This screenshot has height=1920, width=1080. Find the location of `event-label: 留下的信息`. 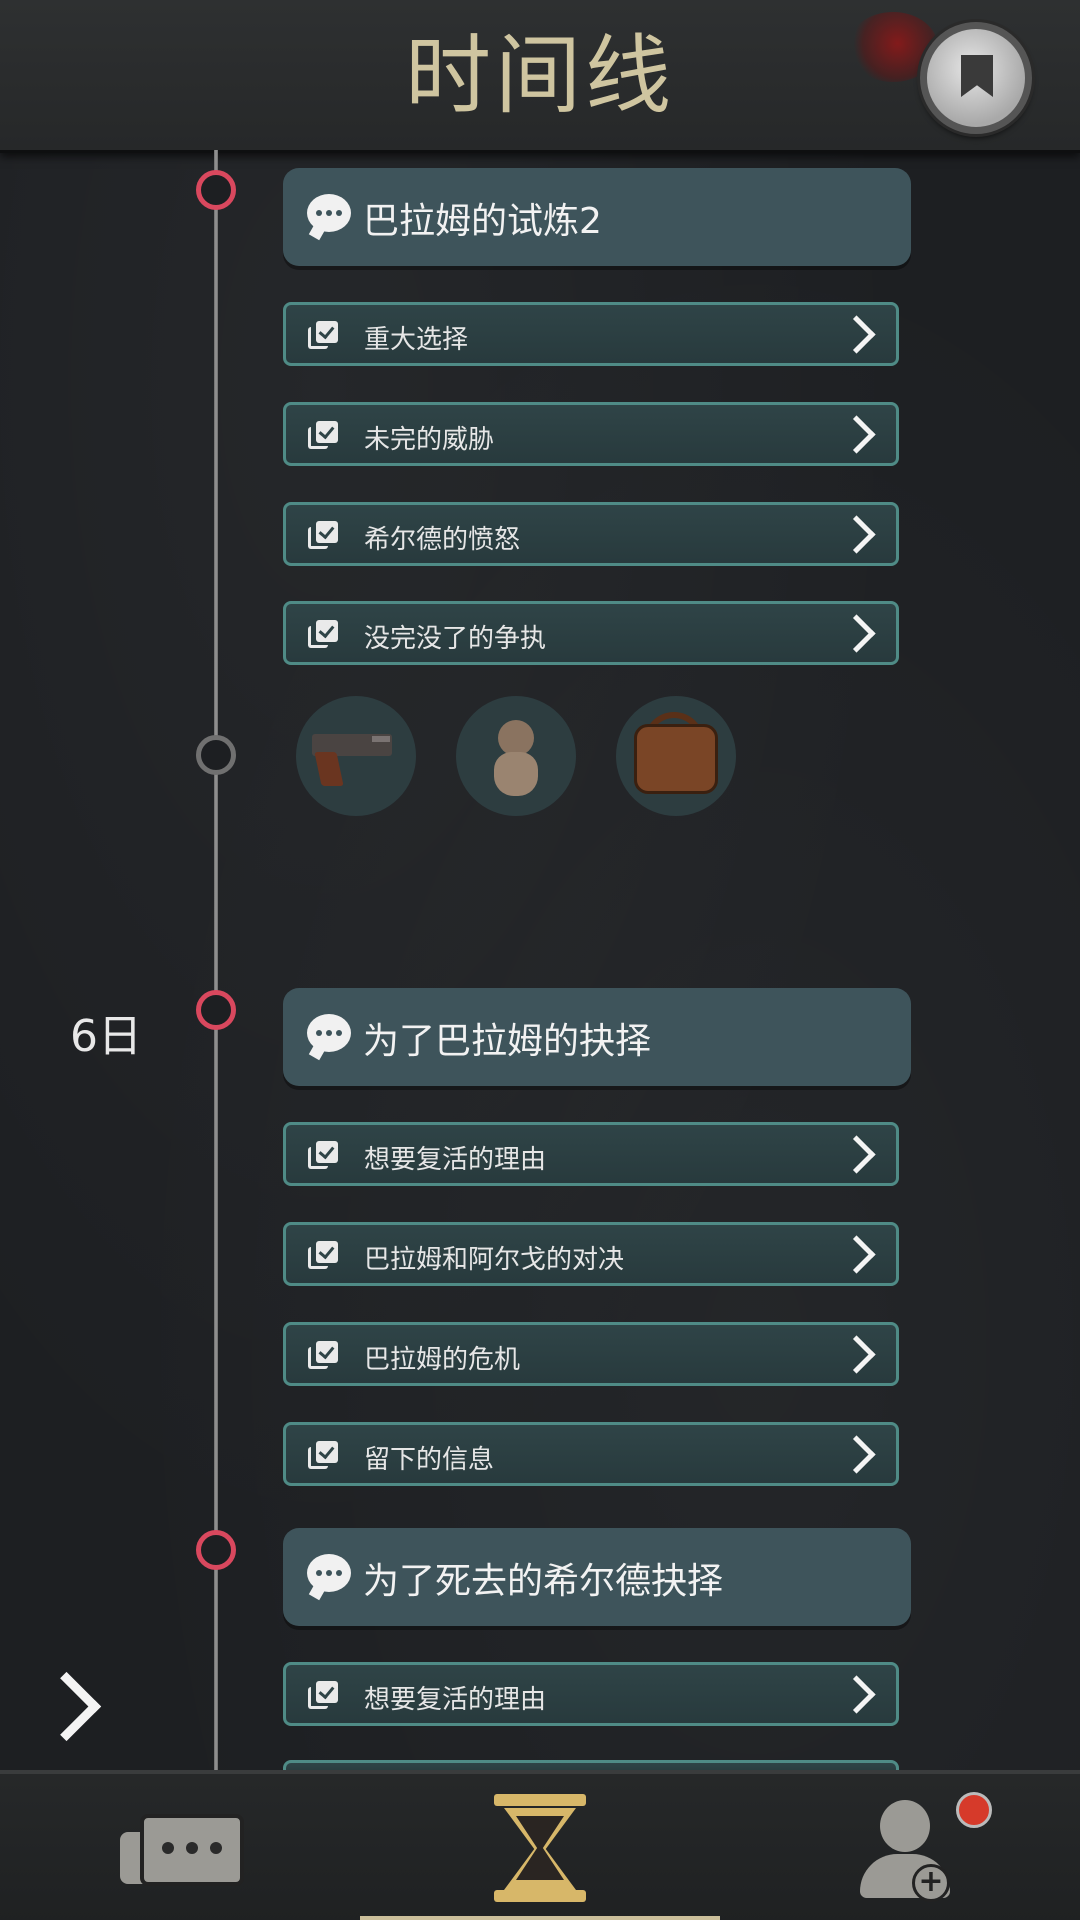

event-label: 留下的信息 is located at coordinates (429, 1460).